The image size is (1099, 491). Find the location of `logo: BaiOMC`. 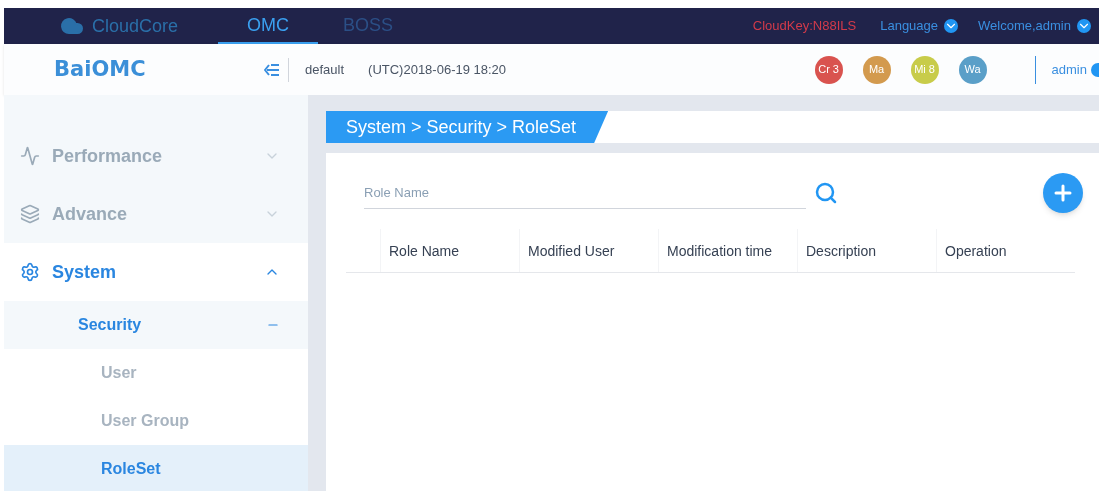

logo: BaiOMC is located at coordinates (100, 69).